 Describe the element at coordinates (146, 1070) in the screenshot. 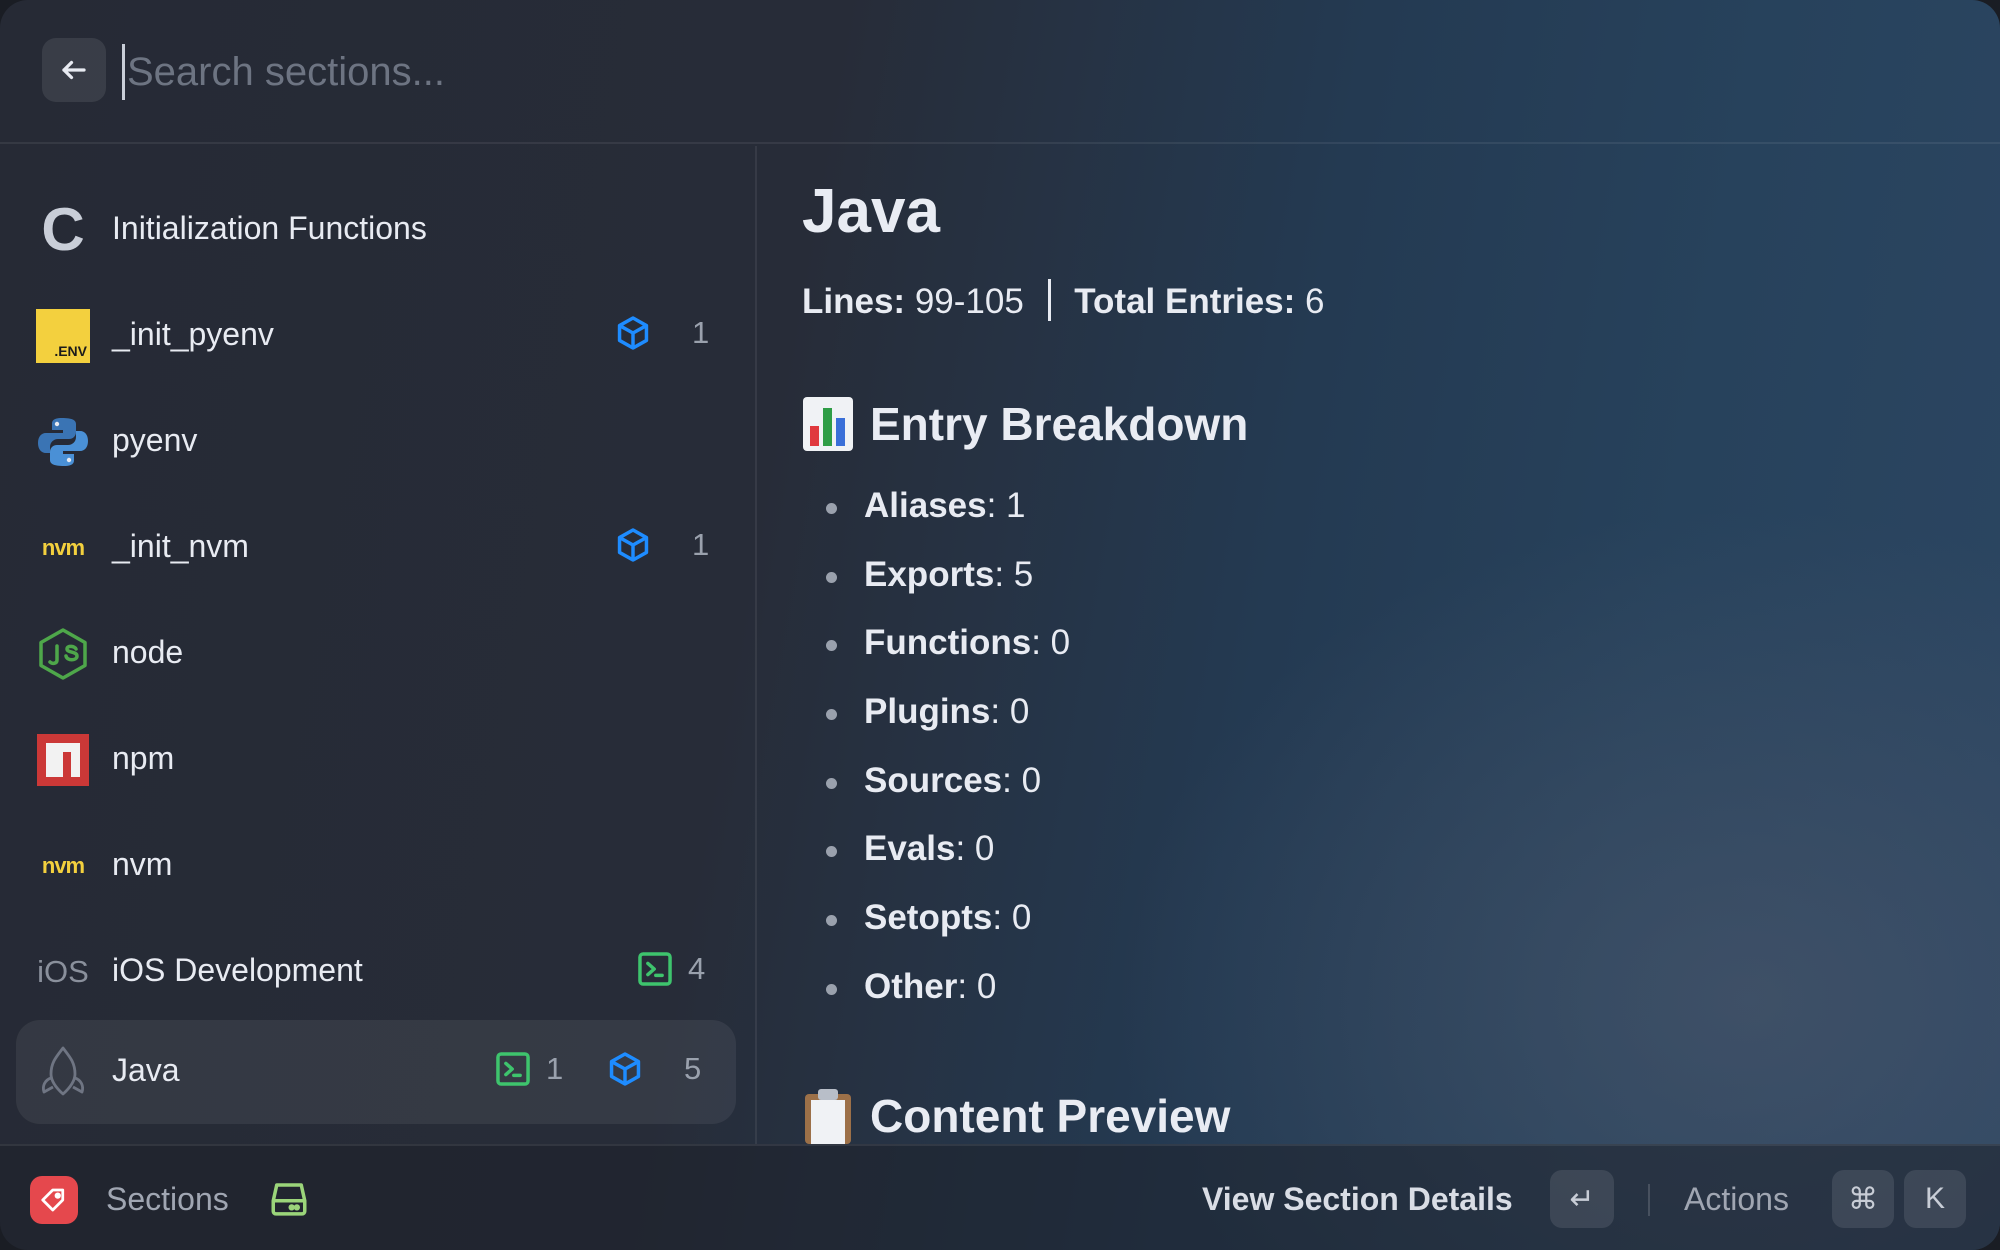

I see `list-item-label: Java` at that location.